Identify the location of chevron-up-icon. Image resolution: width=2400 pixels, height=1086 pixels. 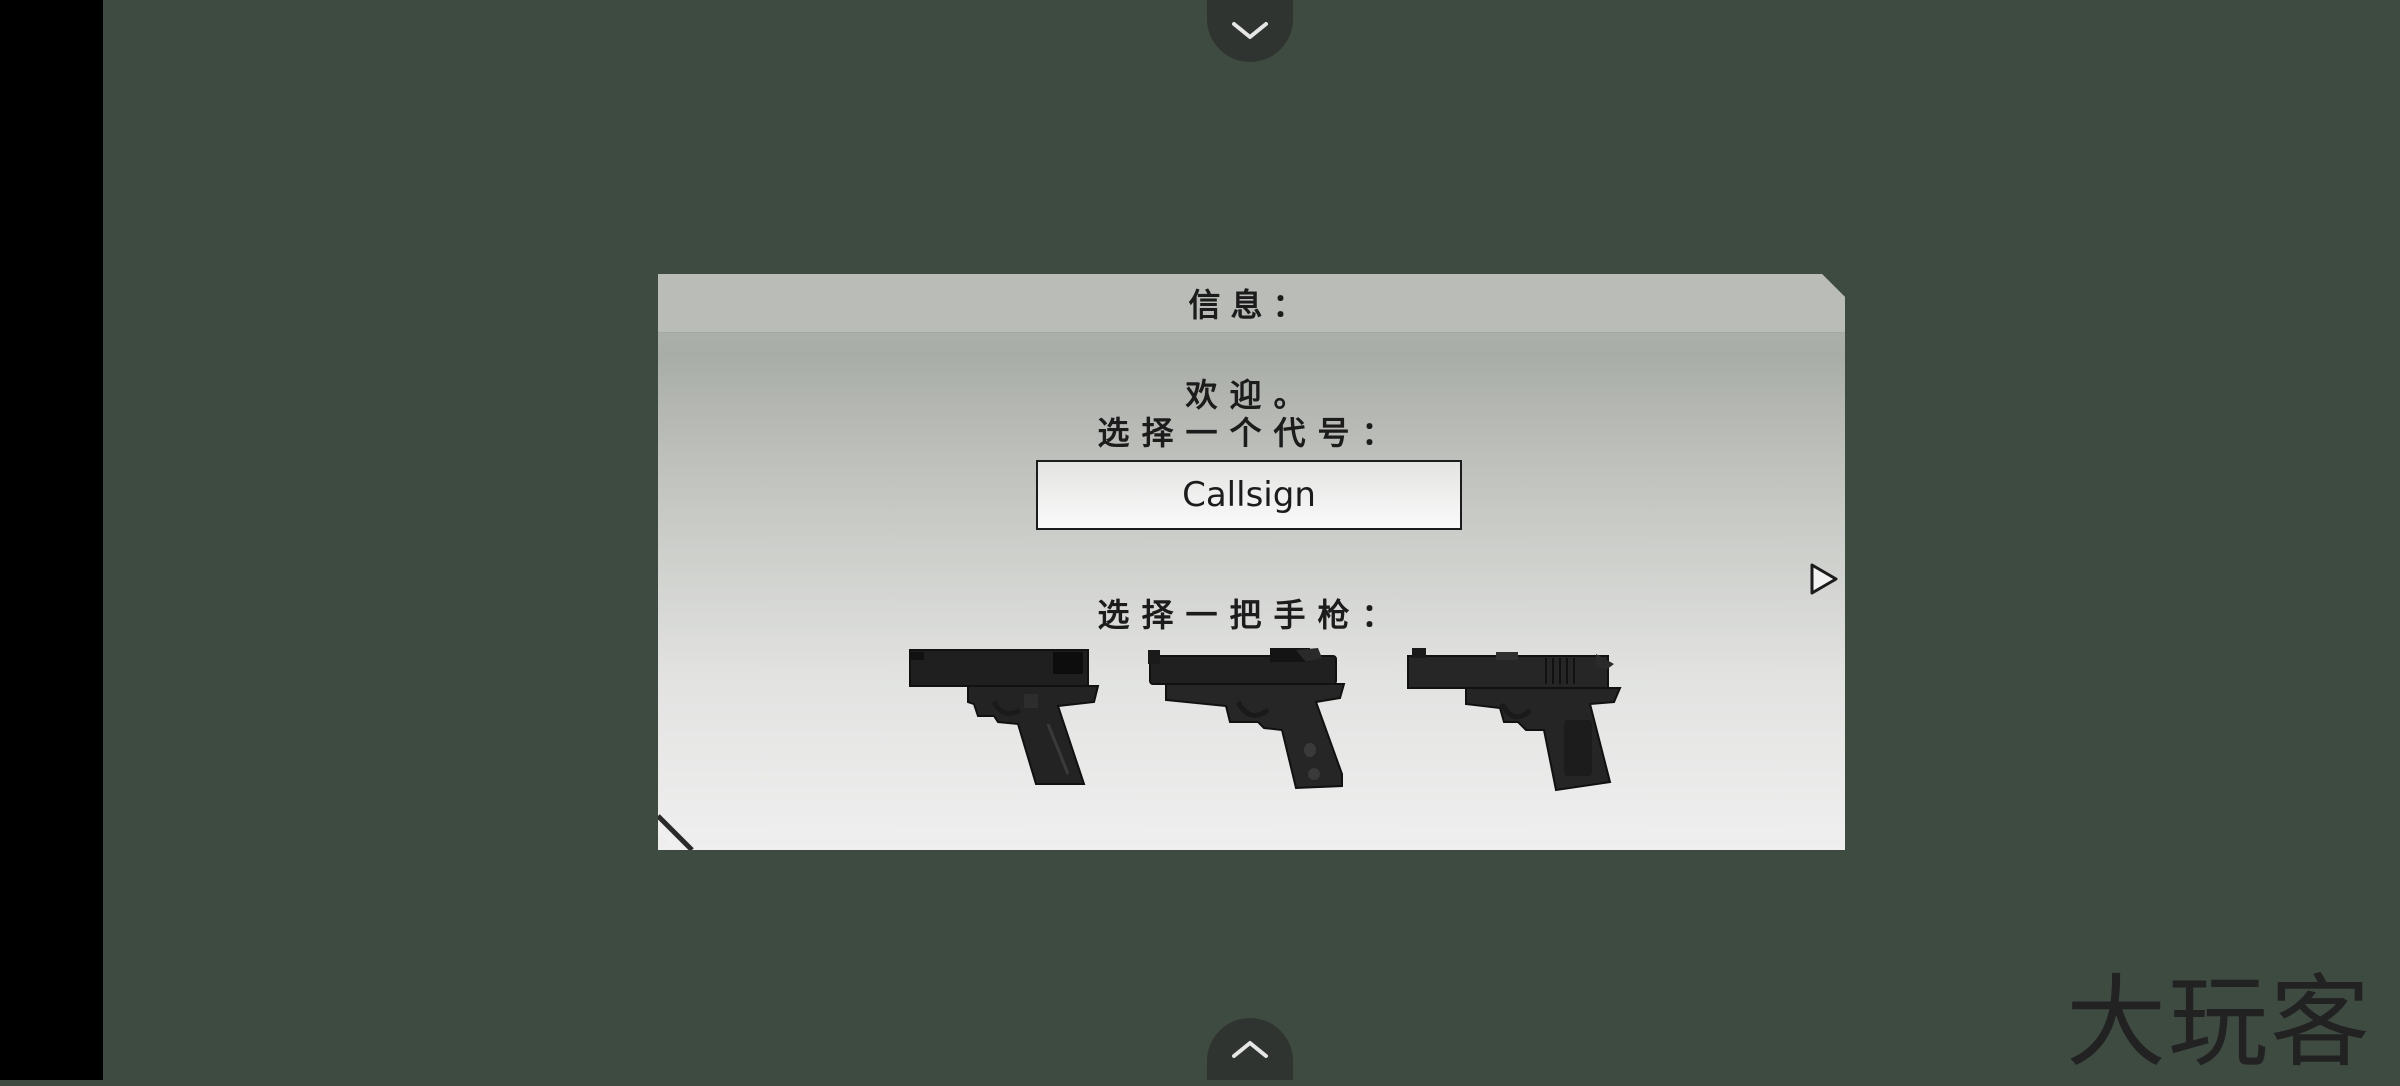
(1250, 1049).